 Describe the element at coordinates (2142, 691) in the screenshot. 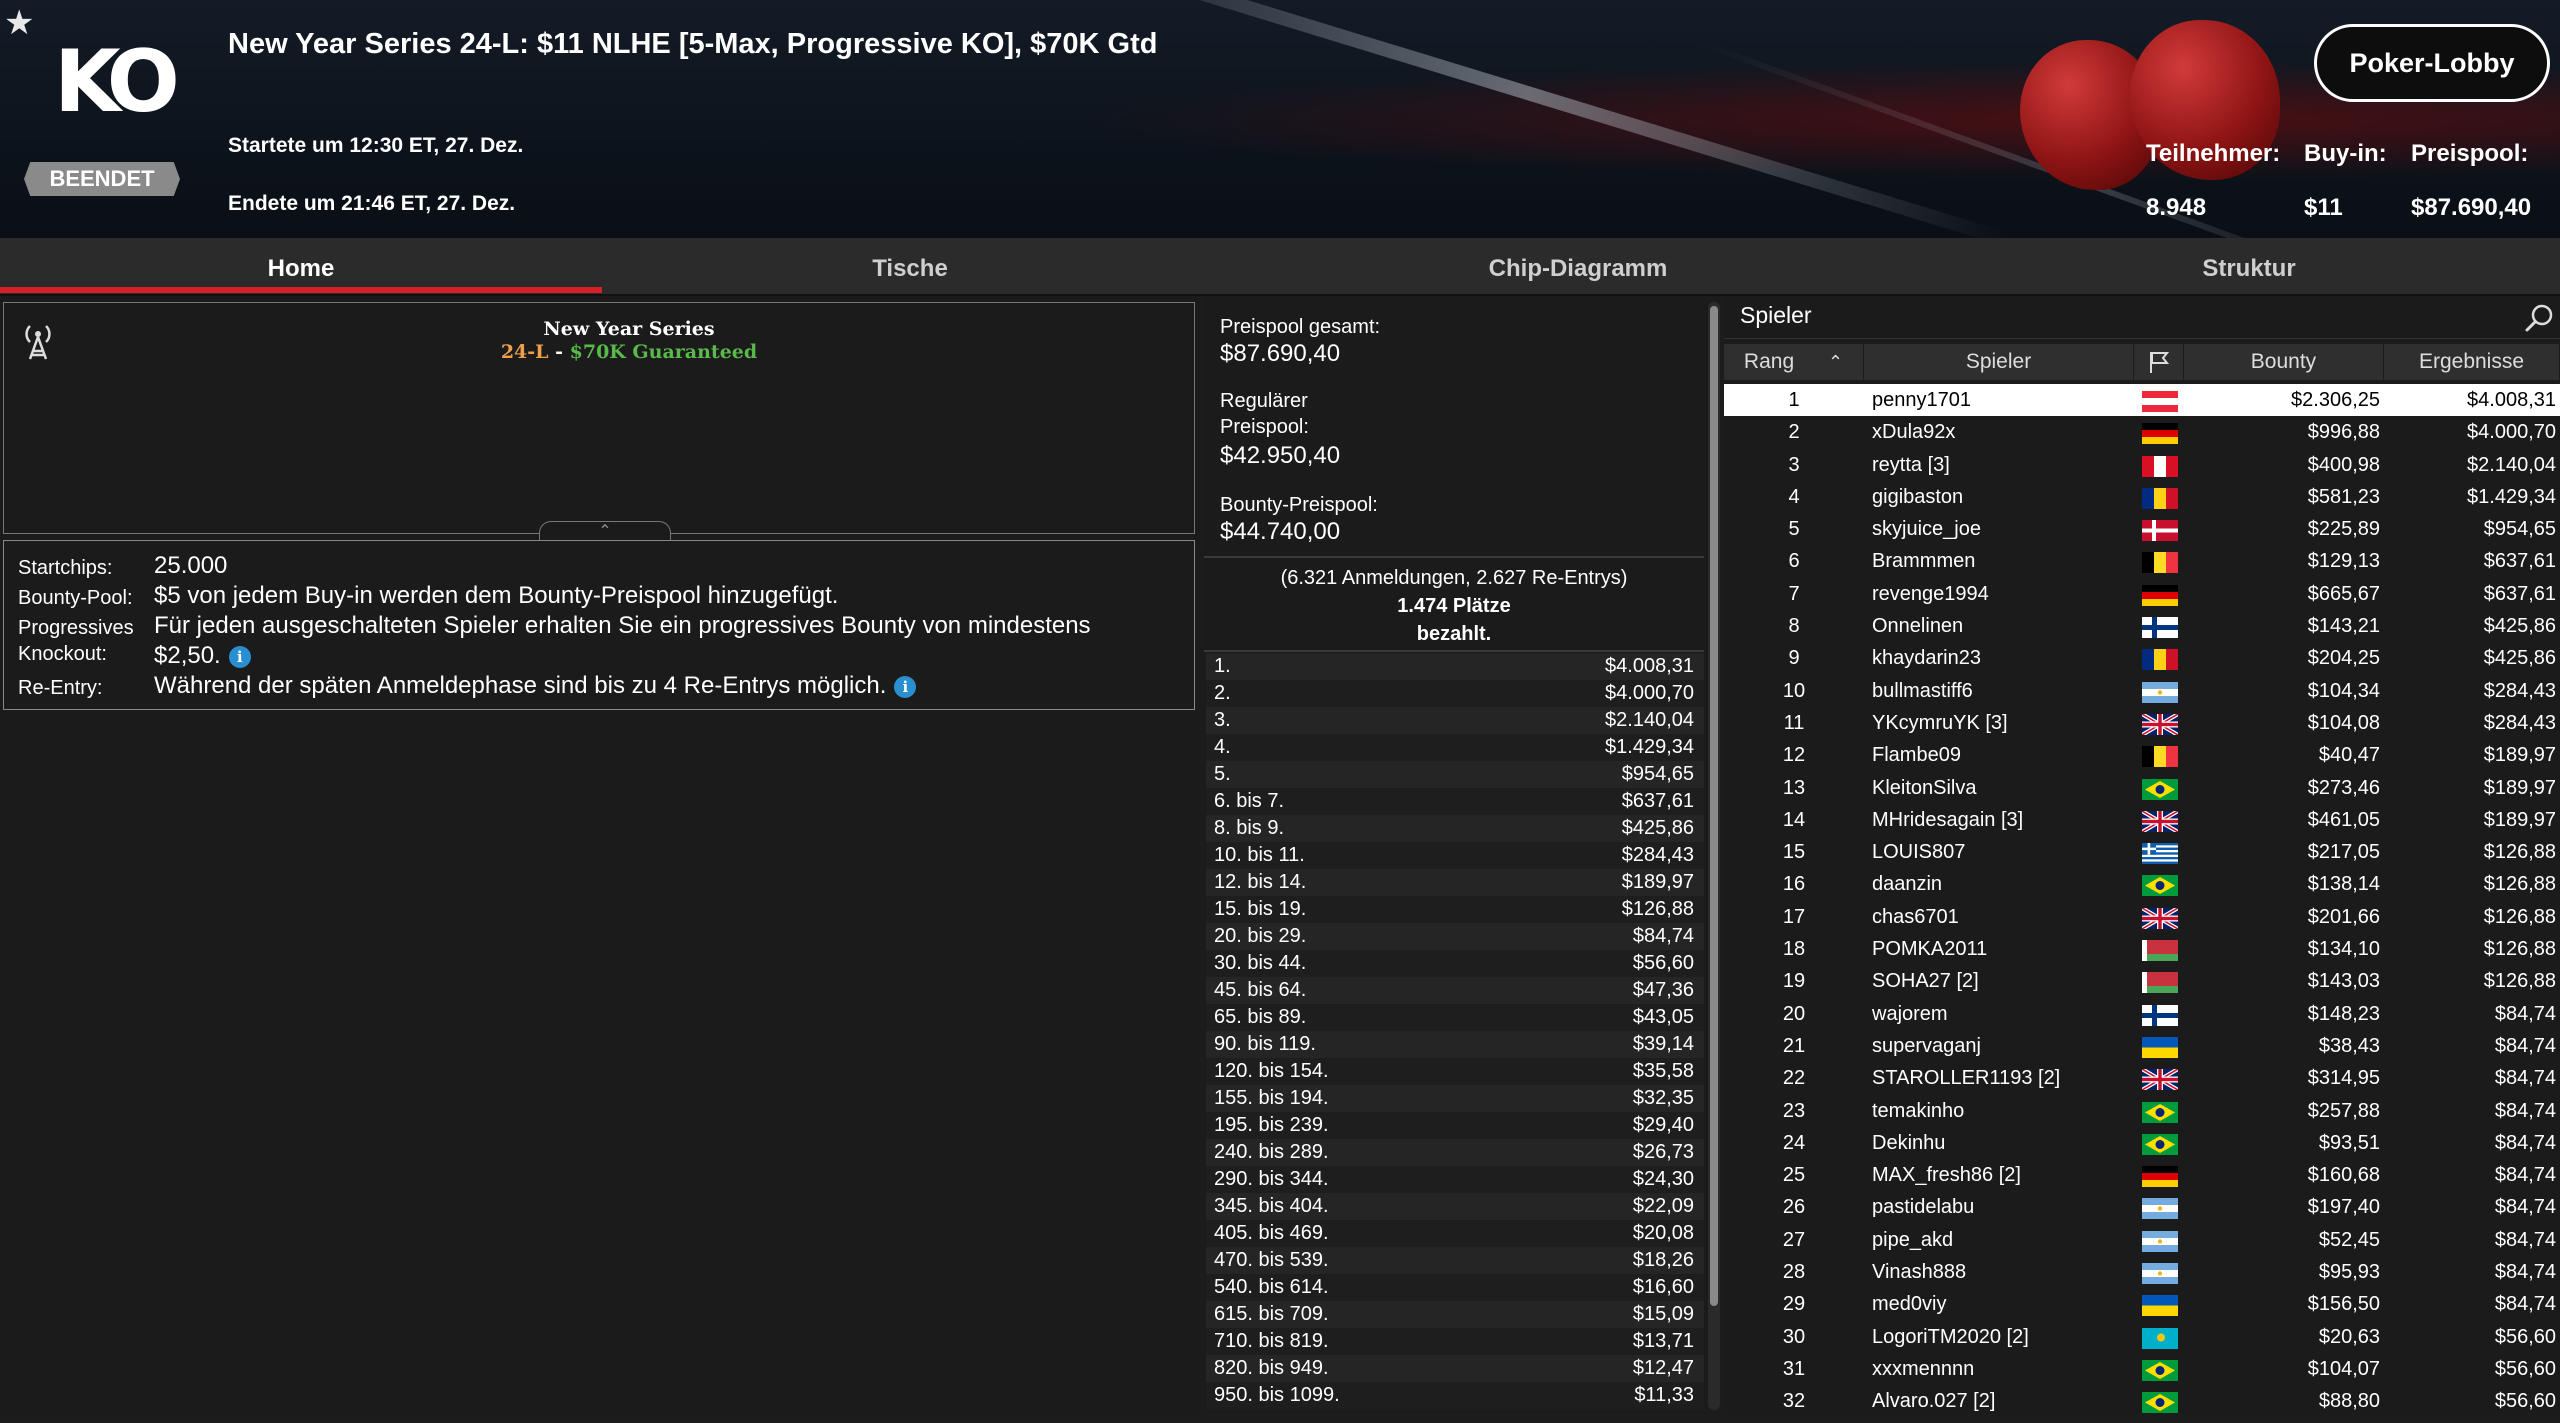

I see `player-row: 10 bullmastiff6 $104,34 $284,43` at that location.